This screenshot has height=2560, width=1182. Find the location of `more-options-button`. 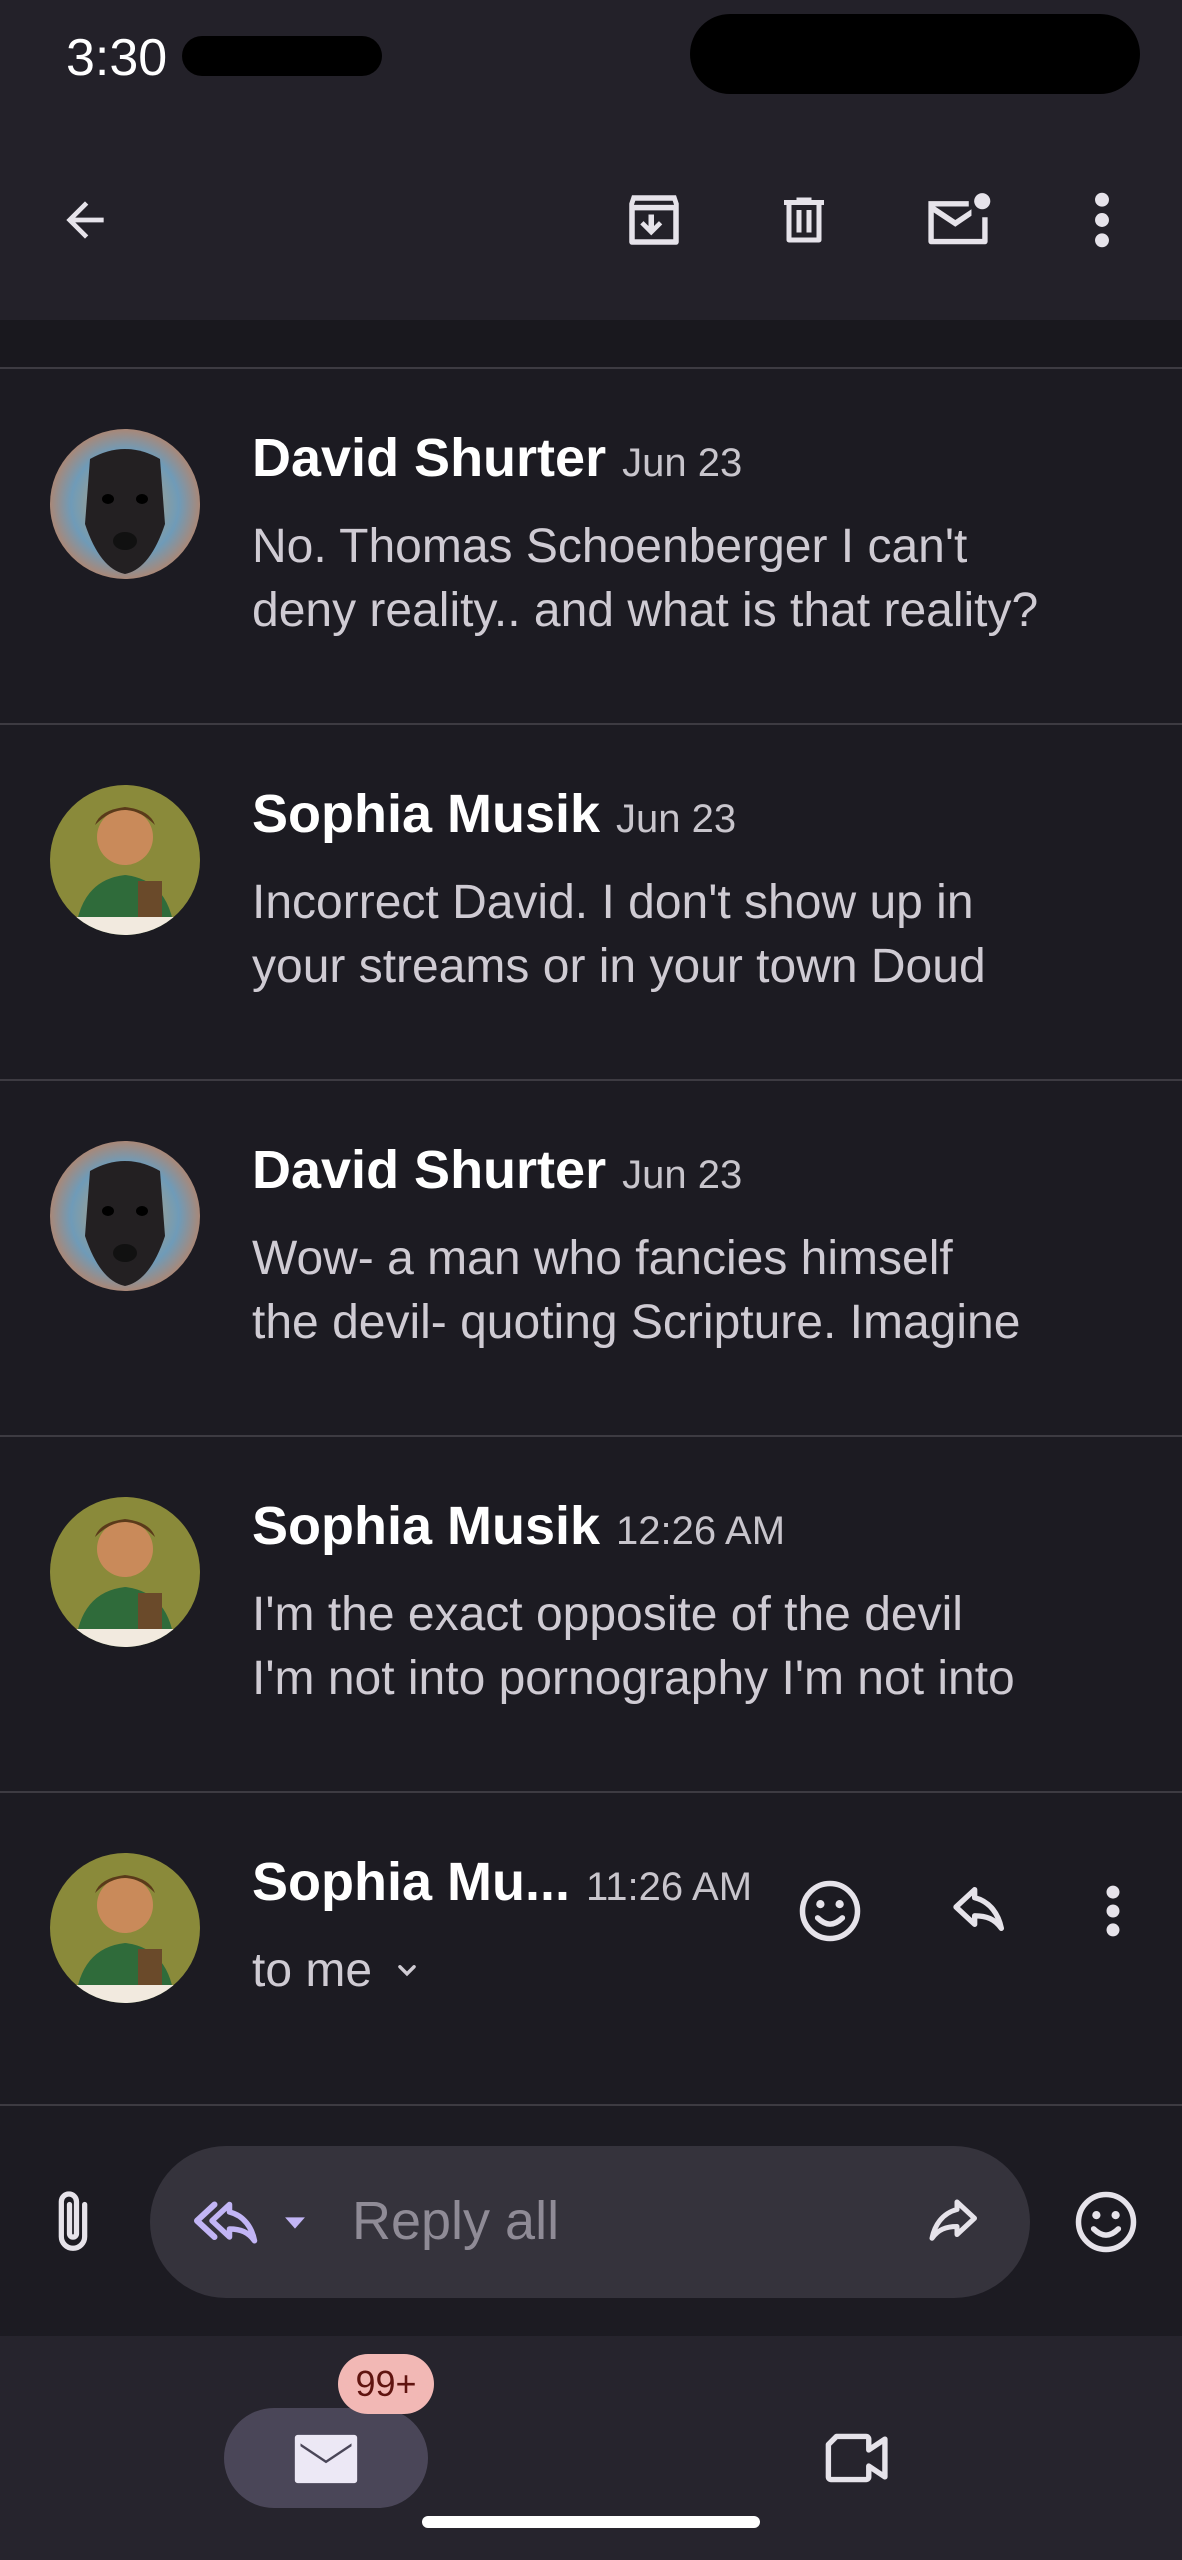

more-options-button is located at coordinates (1102, 220).